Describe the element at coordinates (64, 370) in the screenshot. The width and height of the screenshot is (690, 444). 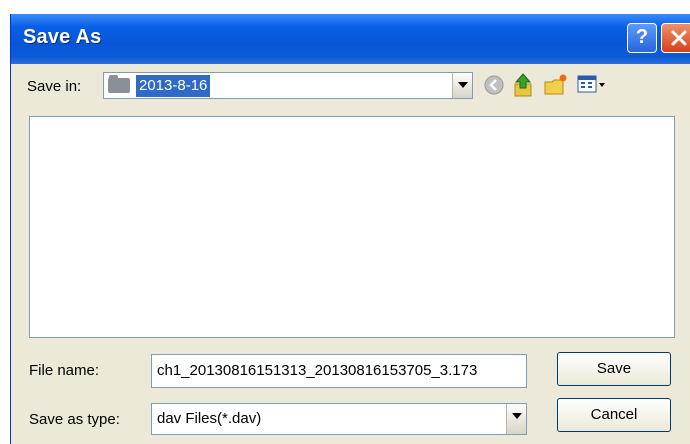
I see `file-name-label: File name:` at that location.